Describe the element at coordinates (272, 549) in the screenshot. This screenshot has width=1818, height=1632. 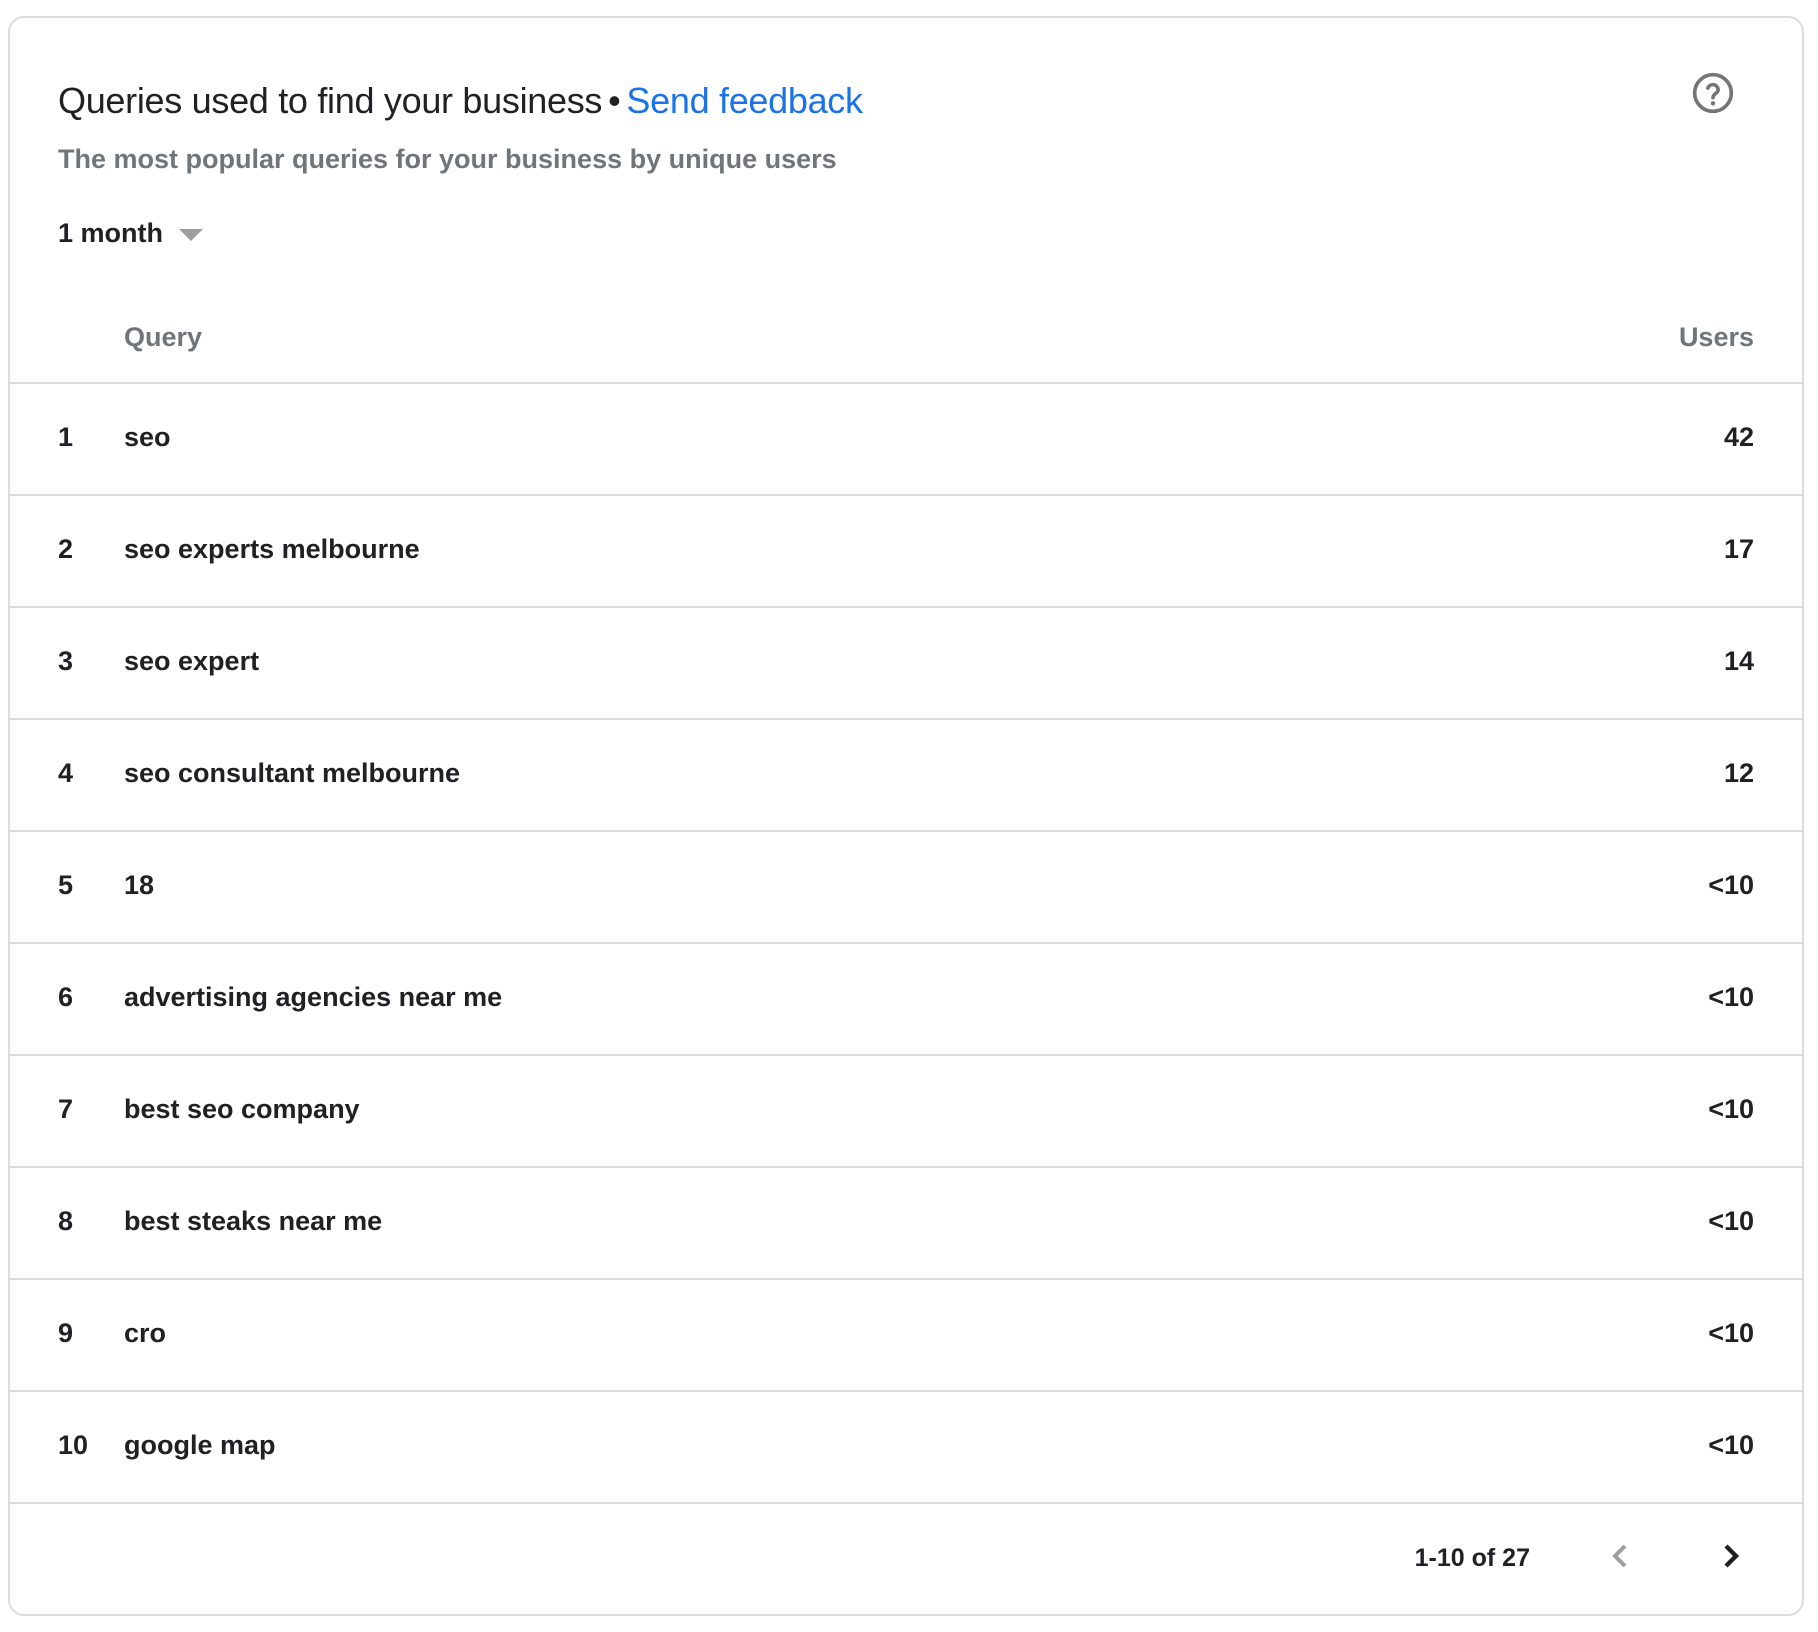
I see `row-query: seo experts melbourne` at that location.